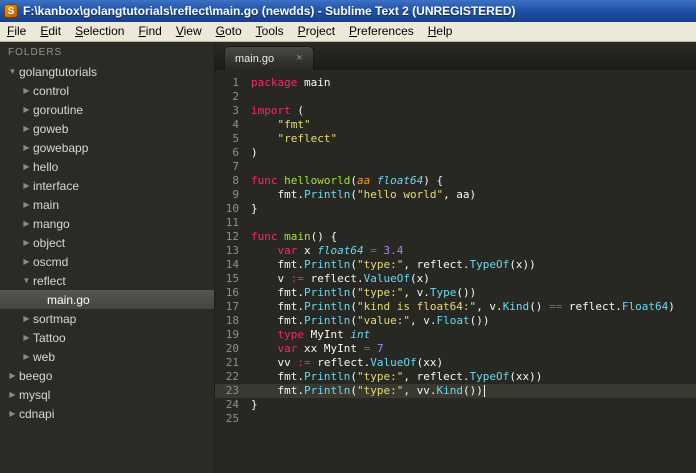  What do you see at coordinates (455, 139) in the screenshot?
I see `code-line-5: 5 "reflect"` at bounding box center [455, 139].